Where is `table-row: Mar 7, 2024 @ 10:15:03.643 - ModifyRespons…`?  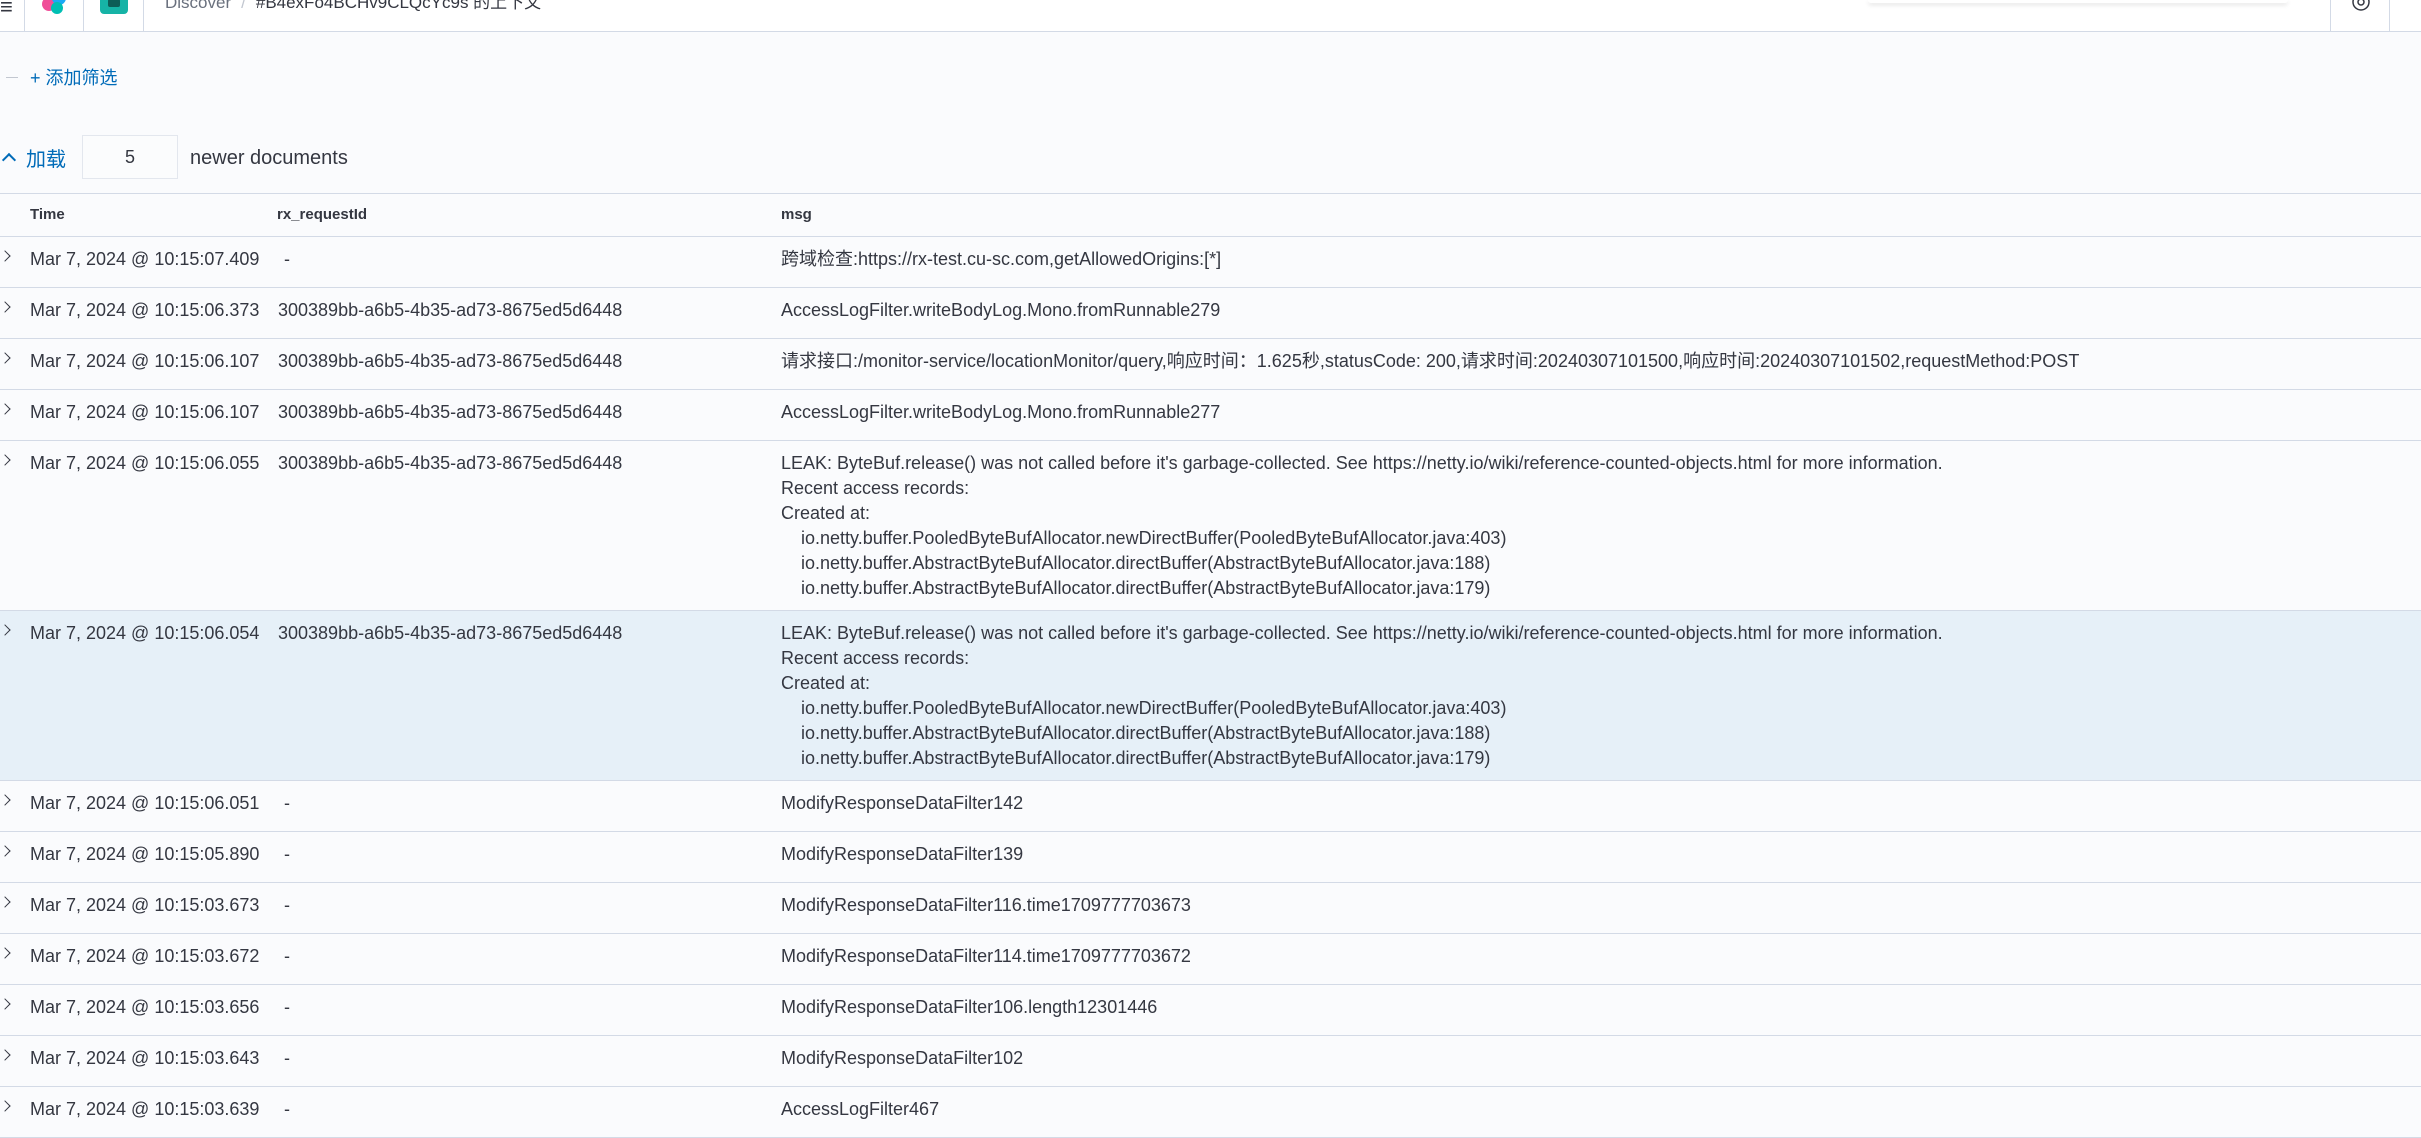 table-row: Mar 7, 2024 @ 10:15:03.643 - ModifyRespons… is located at coordinates (1210, 1061).